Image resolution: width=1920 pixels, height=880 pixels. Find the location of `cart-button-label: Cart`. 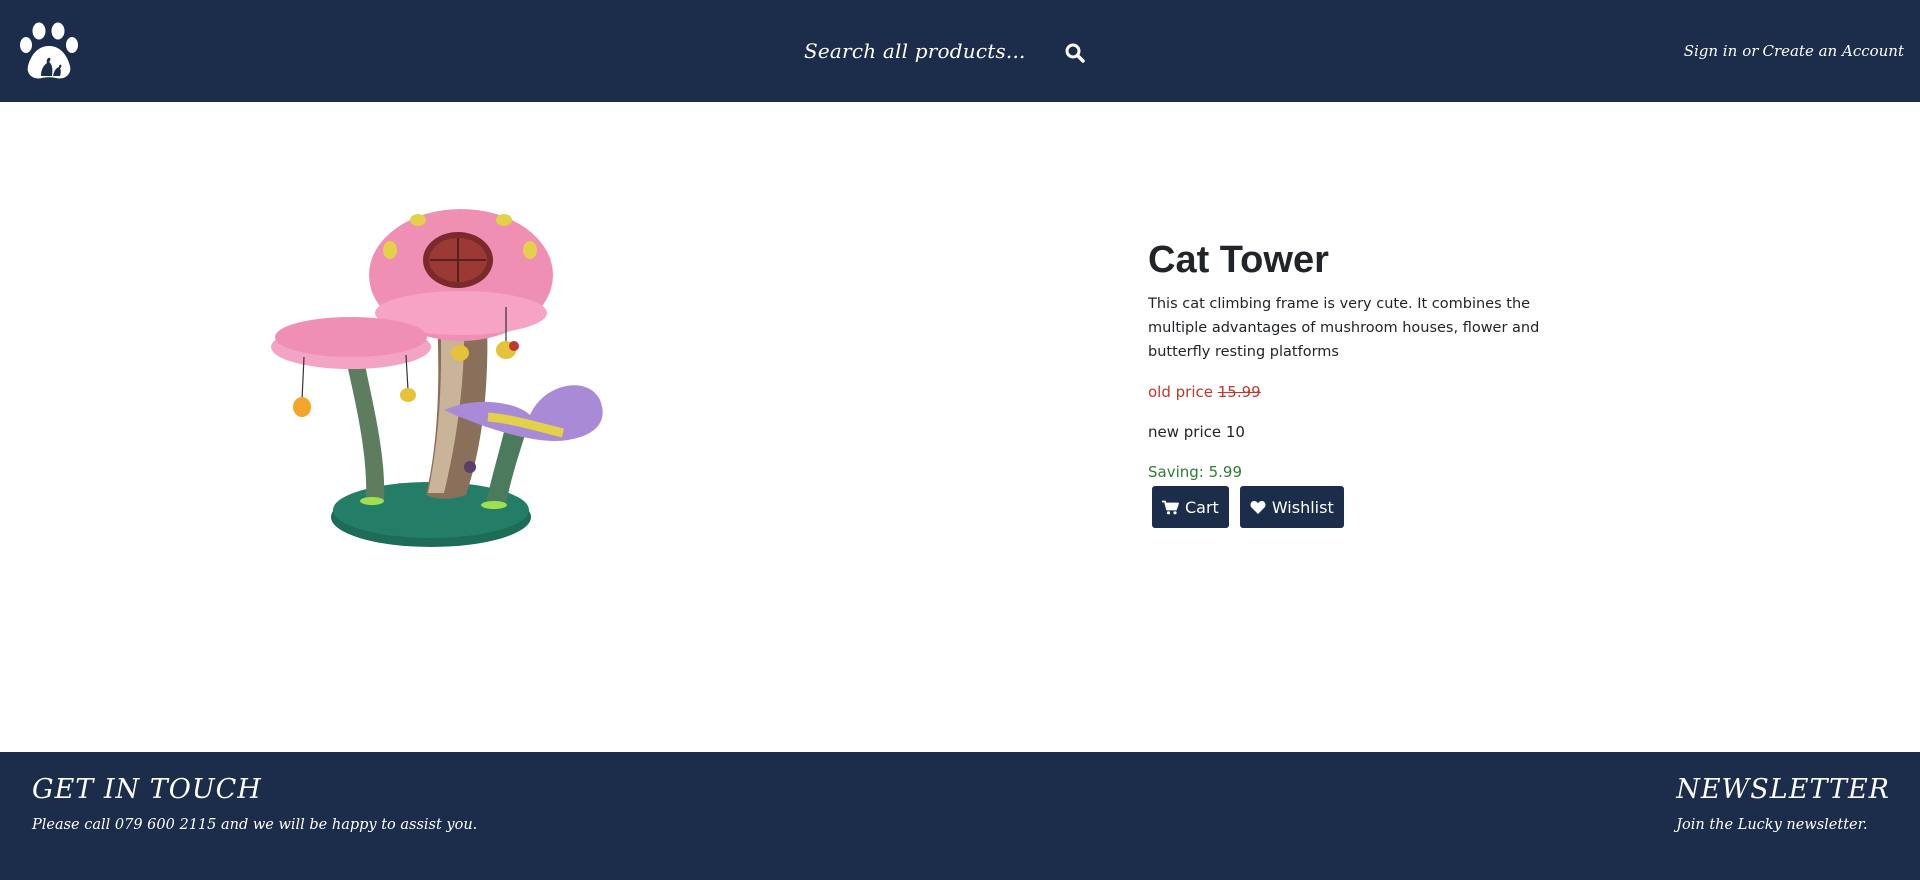

cart-button-label: Cart is located at coordinates (1202, 507).